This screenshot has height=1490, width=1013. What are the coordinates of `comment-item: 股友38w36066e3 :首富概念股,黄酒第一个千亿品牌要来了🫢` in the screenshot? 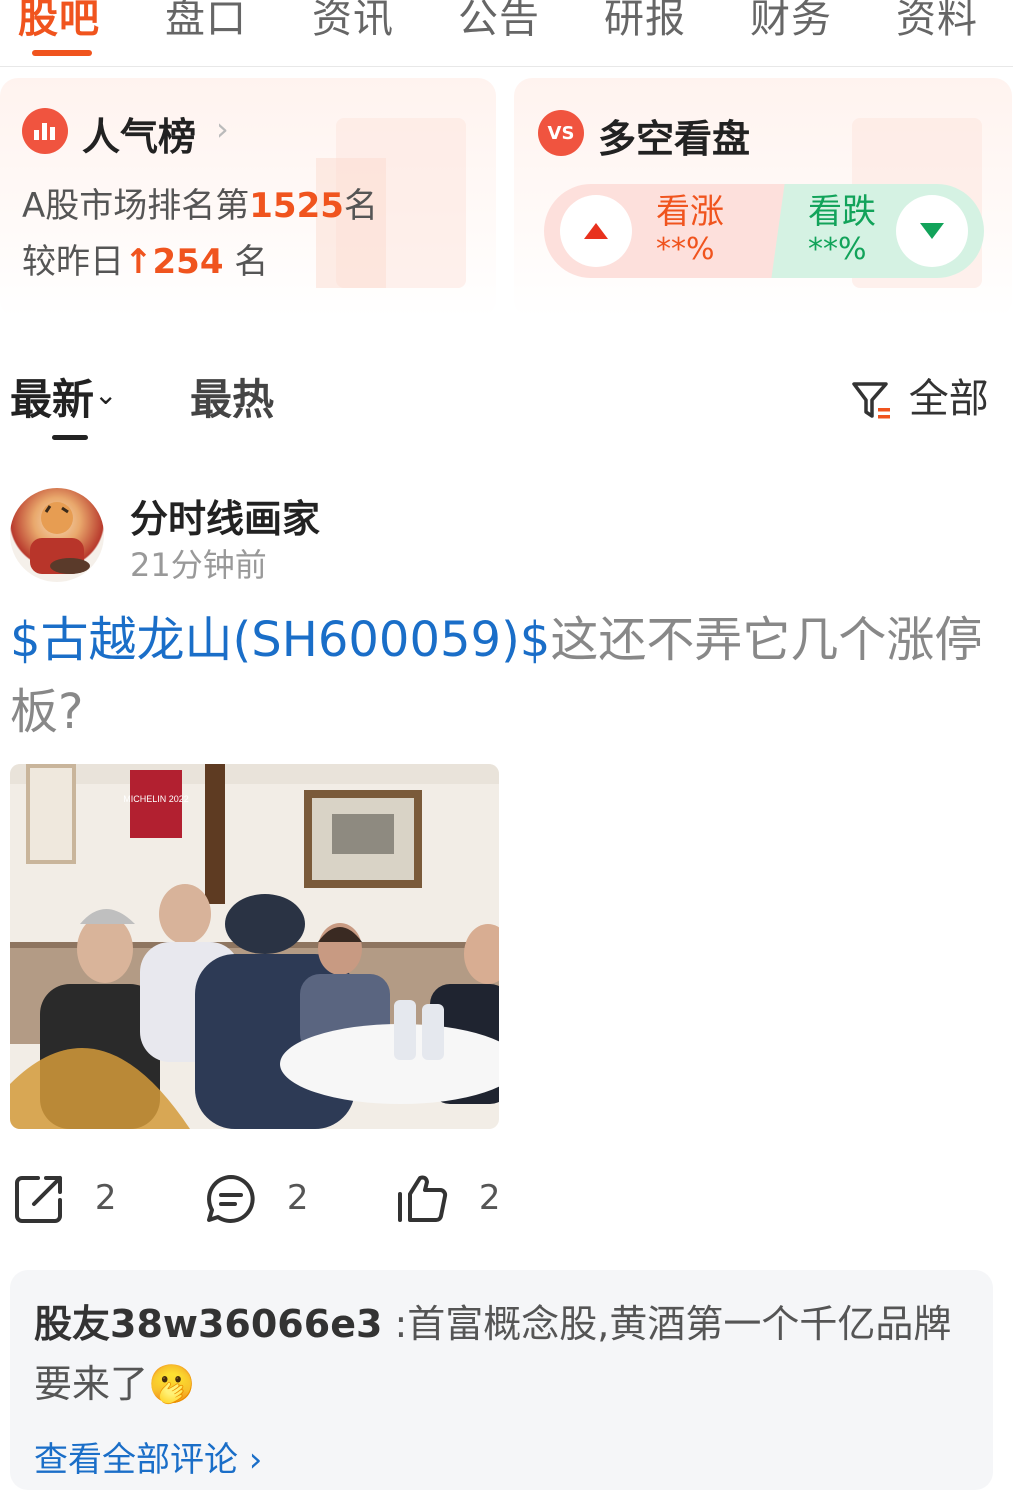 It's located at (493, 1354).